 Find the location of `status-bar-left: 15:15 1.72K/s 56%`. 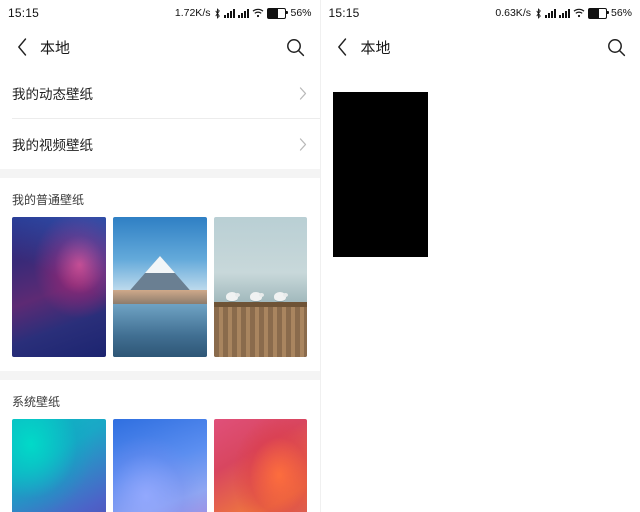

status-bar-left: 15:15 1.72K/s 56% is located at coordinates (160, 13).